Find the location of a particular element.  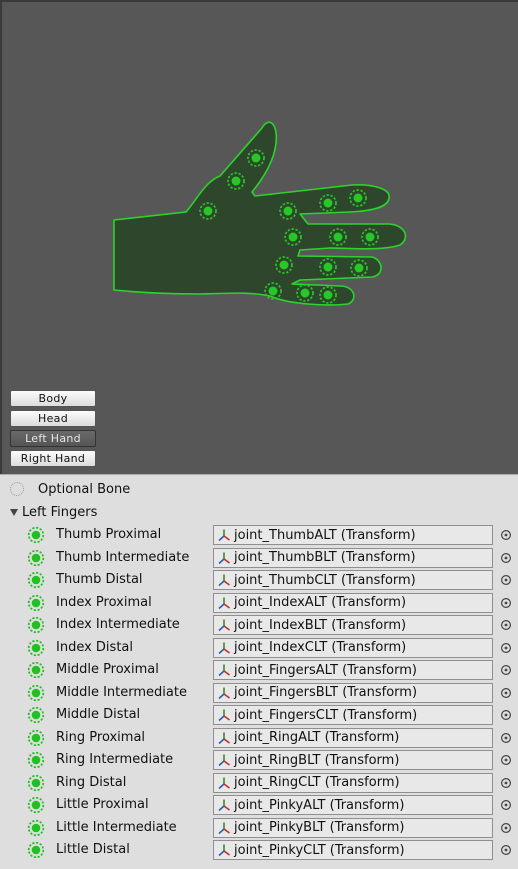

bone-label: Middle Distal is located at coordinates (98, 714).